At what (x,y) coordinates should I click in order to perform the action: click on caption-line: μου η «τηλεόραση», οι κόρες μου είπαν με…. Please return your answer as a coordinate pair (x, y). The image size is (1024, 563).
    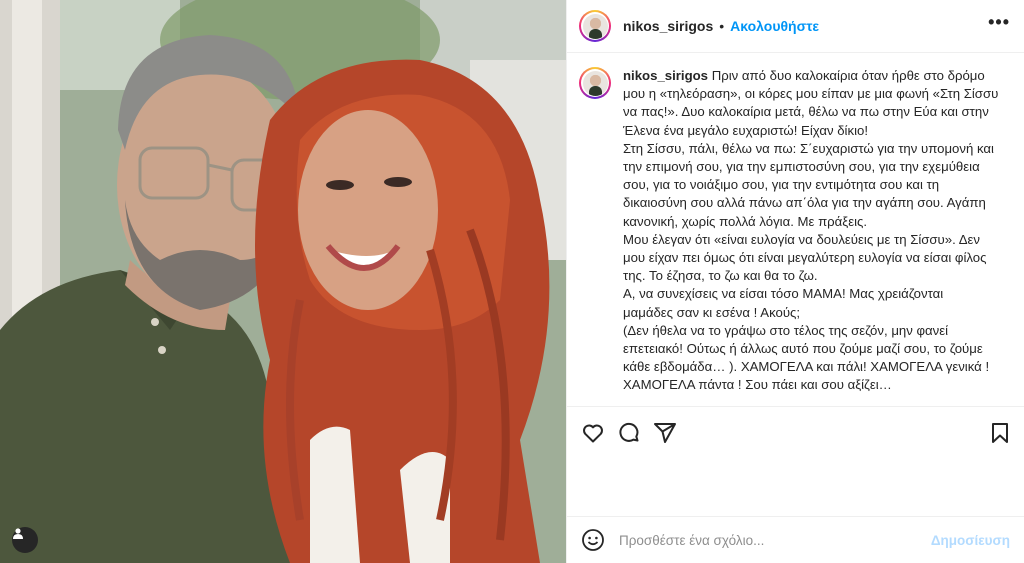
    Looking at the image, I should click on (811, 94).